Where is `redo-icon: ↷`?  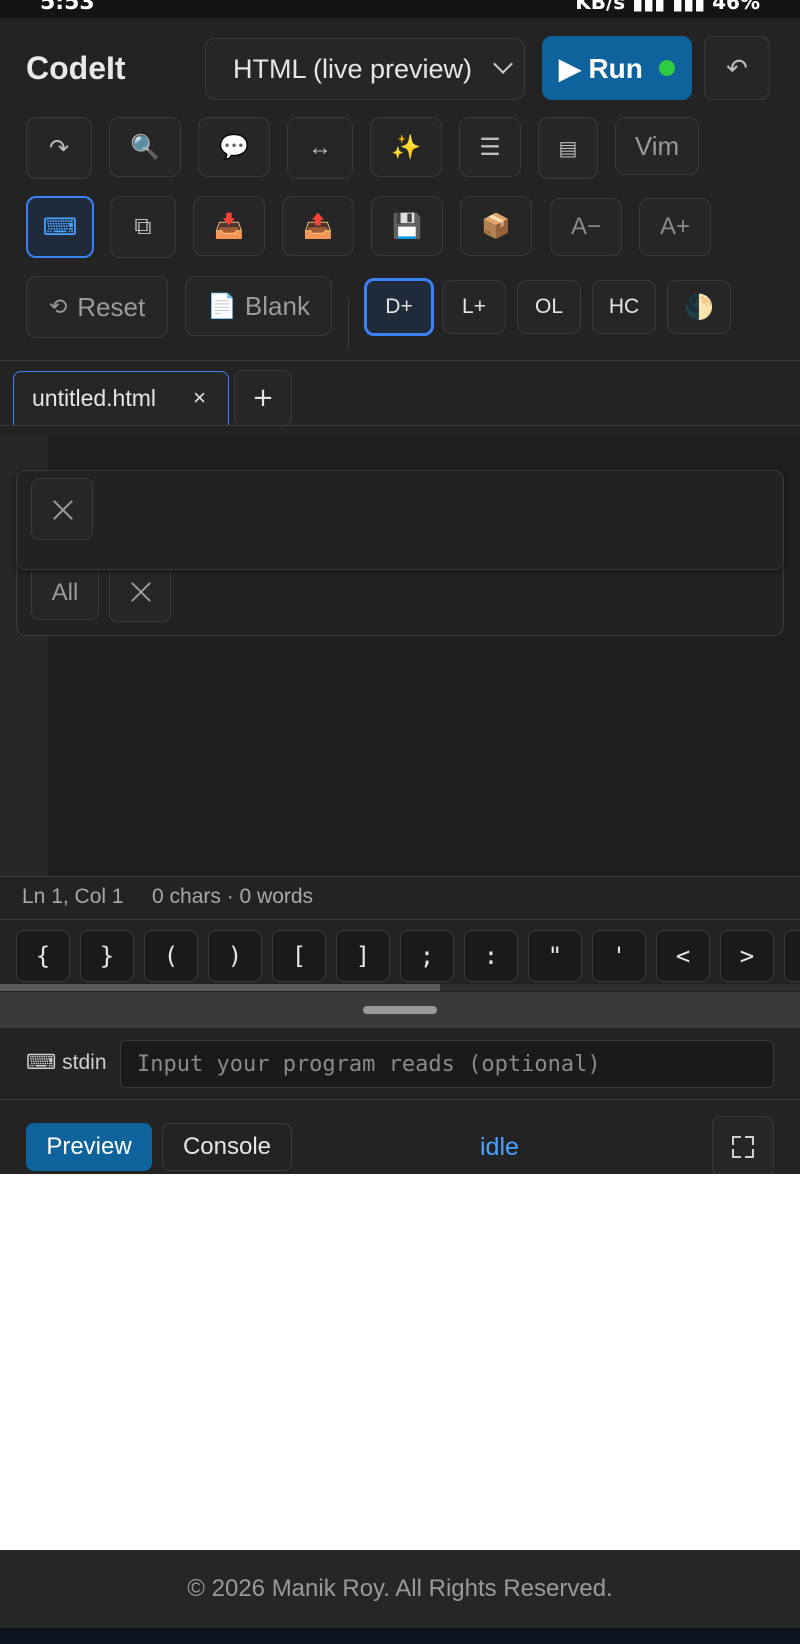
redo-icon: ↷ is located at coordinates (59, 148).